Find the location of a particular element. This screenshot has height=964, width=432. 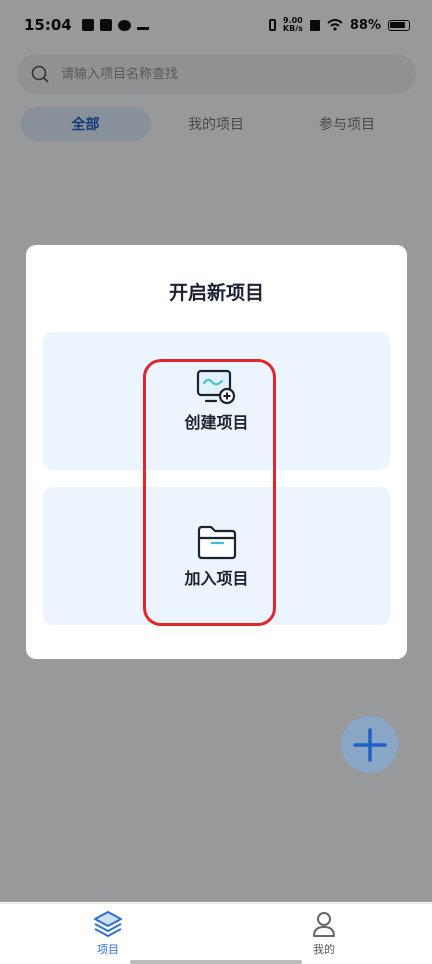

plus-icon is located at coordinates (369, 744).